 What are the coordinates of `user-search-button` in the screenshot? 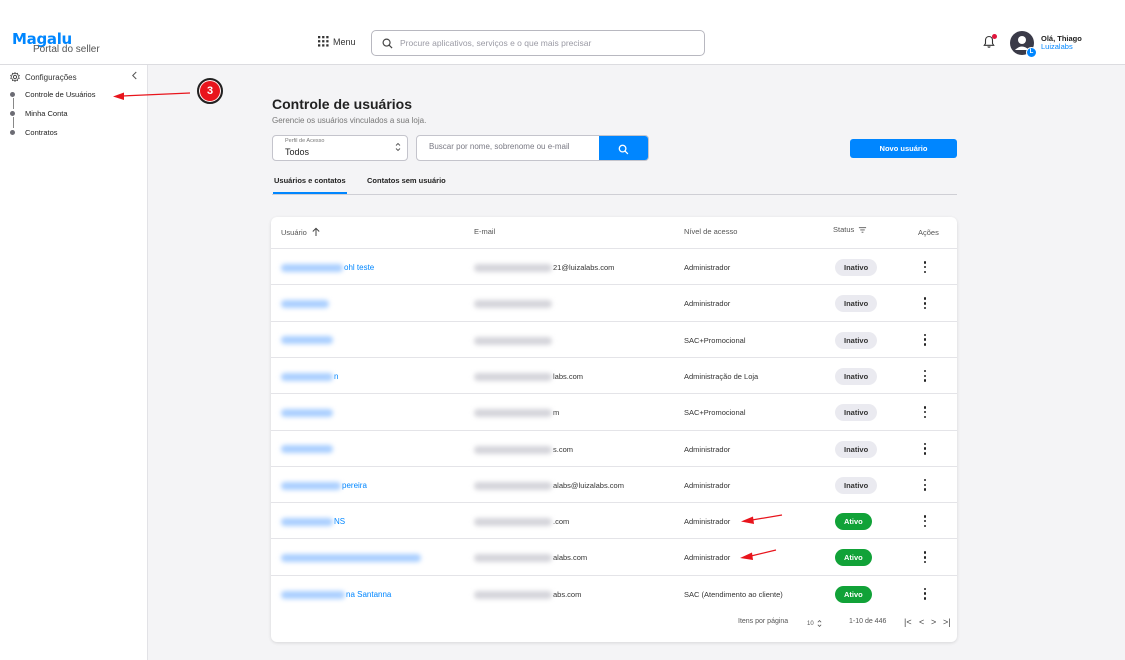 It's located at (623, 148).